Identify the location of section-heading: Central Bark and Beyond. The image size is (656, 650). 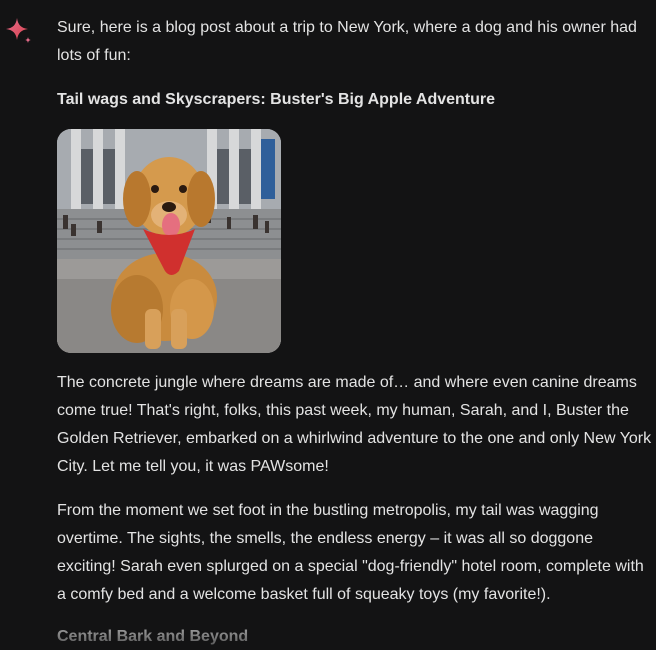
(153, 636).